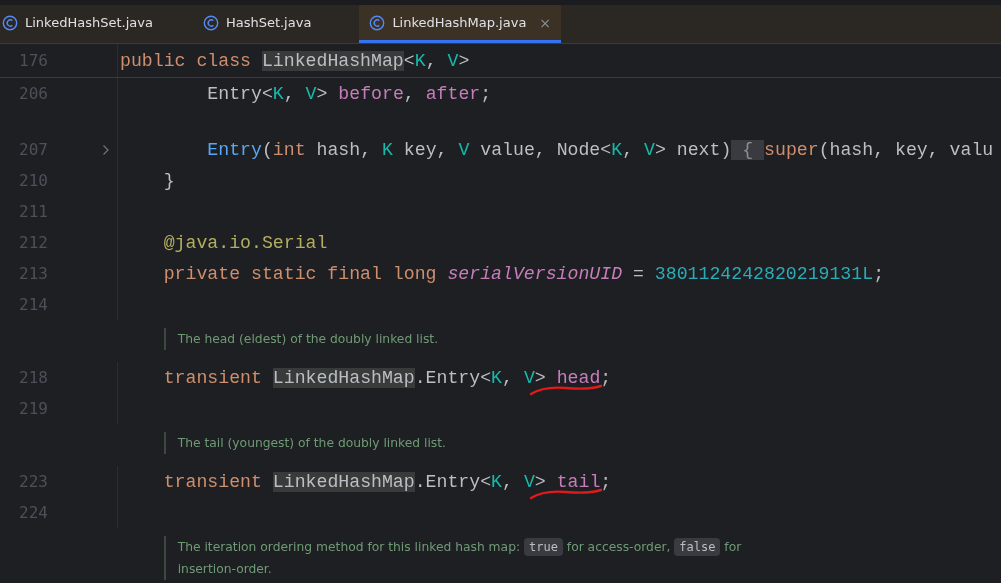 The width and height of the screenshot is (1001, 583). What do you see at coordinates (87, 24) in the screenshot?
I see `editor-tab: LinkedHashSet.java` at bounding box center [87, 24].